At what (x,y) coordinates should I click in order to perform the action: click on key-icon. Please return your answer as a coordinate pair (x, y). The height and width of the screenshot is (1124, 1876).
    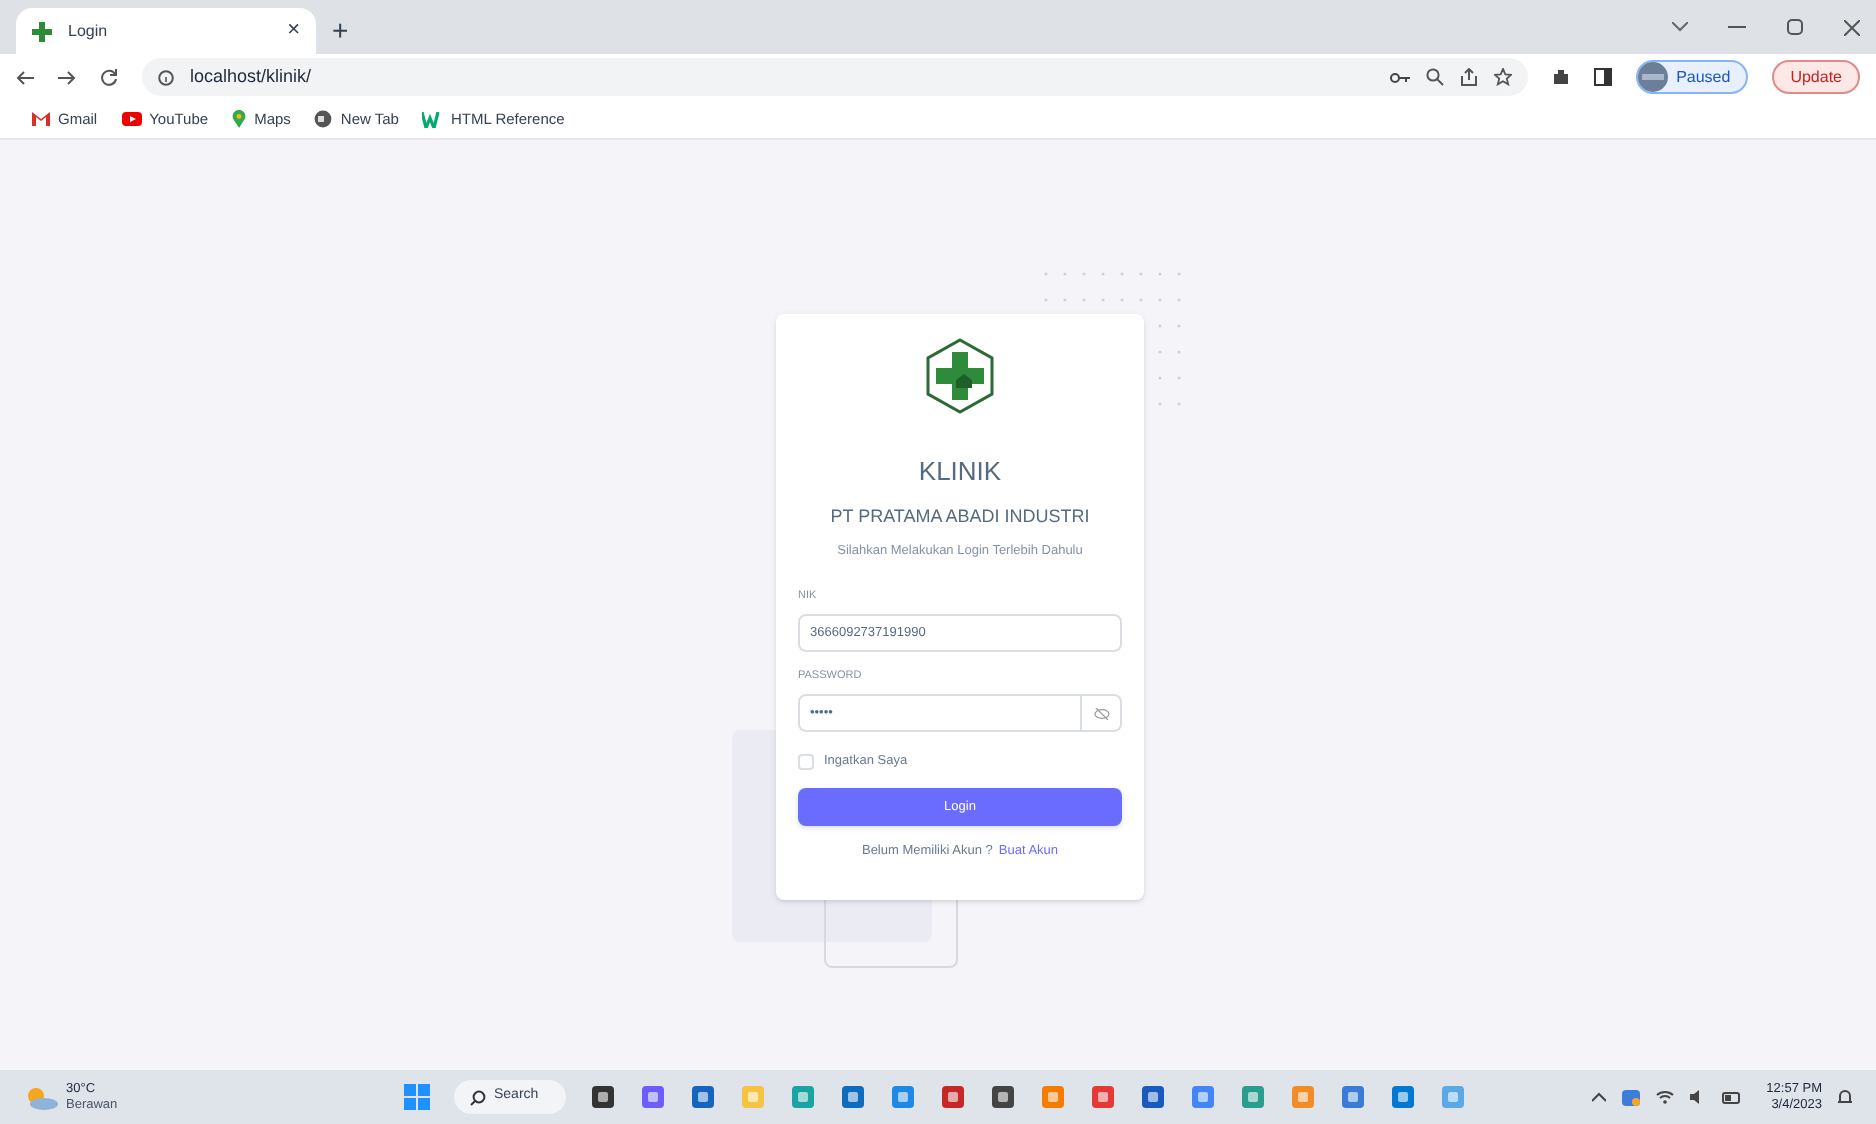
    Looking at the image, I should click on (1400, 77).